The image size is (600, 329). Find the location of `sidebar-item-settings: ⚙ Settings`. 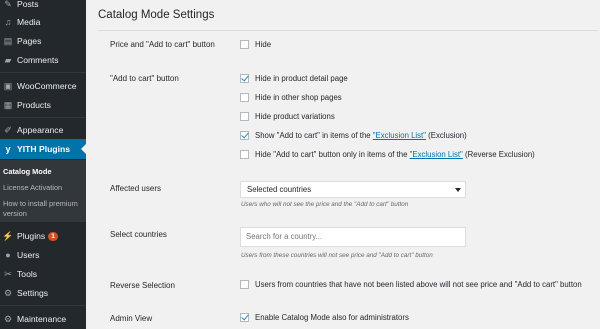

sidebar-item-settings: ⚙ Settings is located at coordinates (43, 293).